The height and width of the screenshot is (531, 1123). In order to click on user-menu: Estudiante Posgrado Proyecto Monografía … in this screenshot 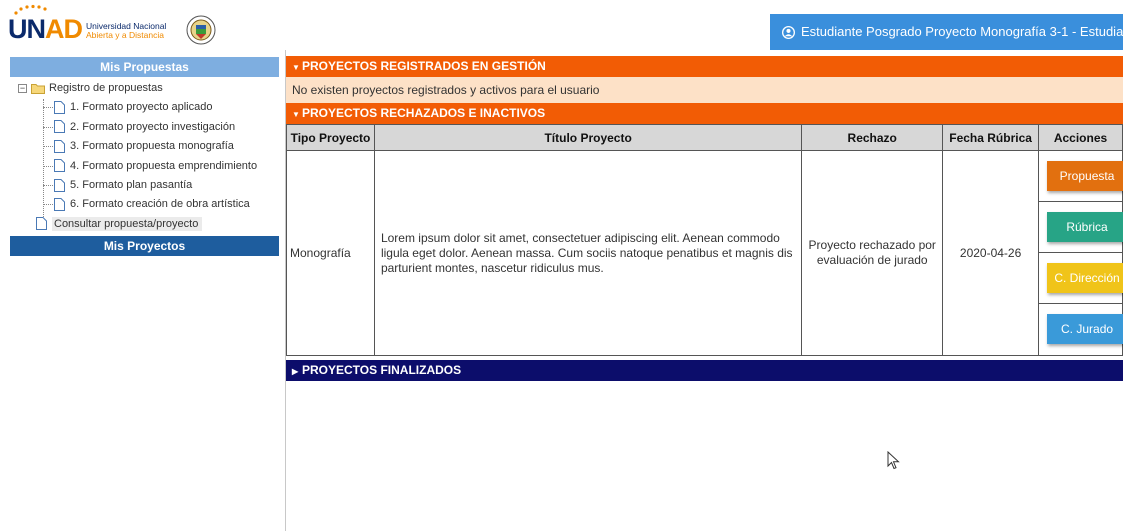, I will do `click(946, 32)`.